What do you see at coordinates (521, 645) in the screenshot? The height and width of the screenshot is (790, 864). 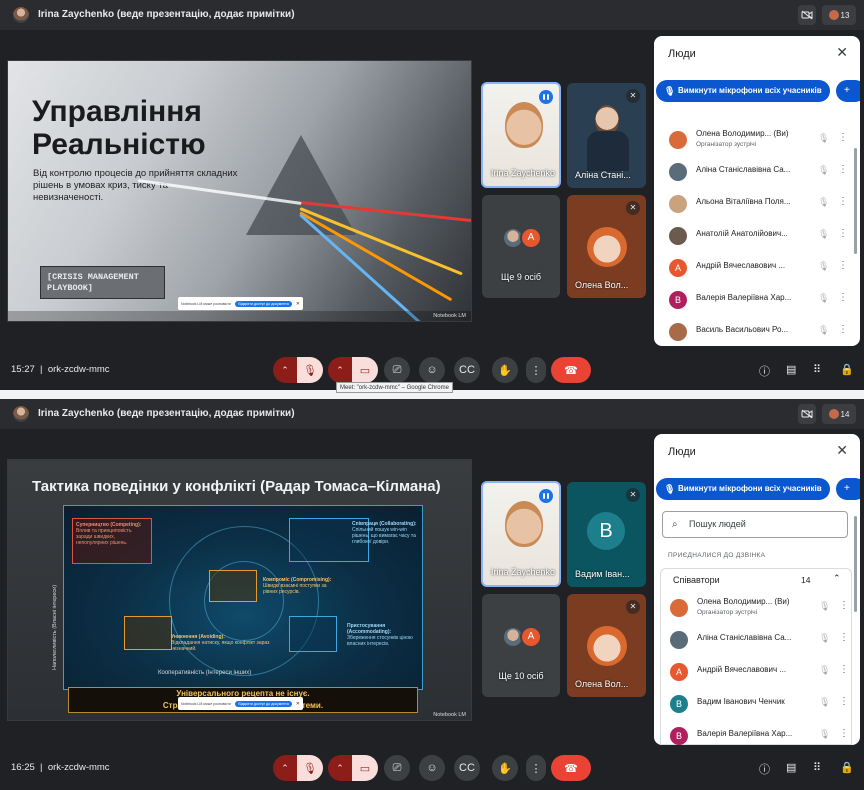 I see `more-participants-tile: А Ще 10 осіб` at bounding box center [521, 645].